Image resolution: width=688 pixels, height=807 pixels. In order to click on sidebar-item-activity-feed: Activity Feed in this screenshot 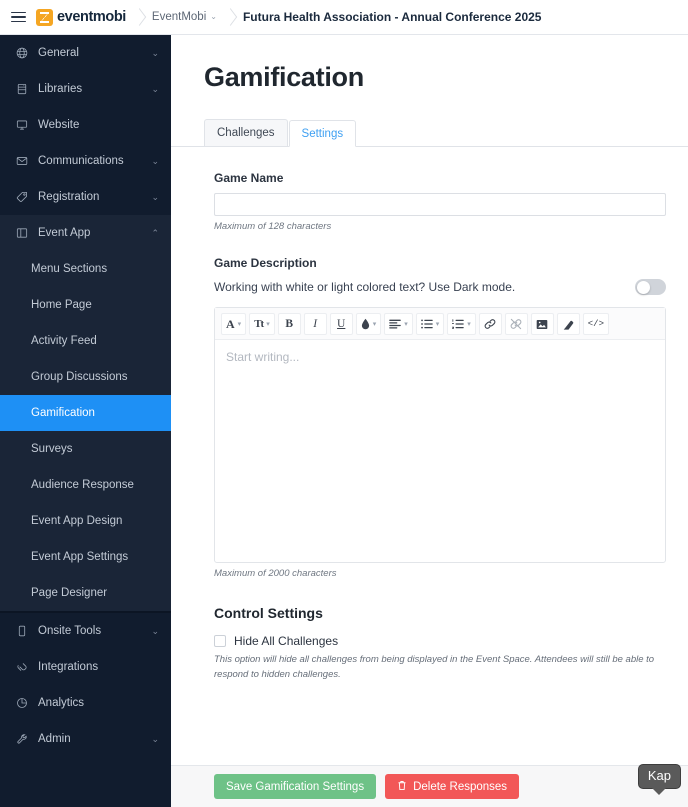, I will do `click(85, 341)`.